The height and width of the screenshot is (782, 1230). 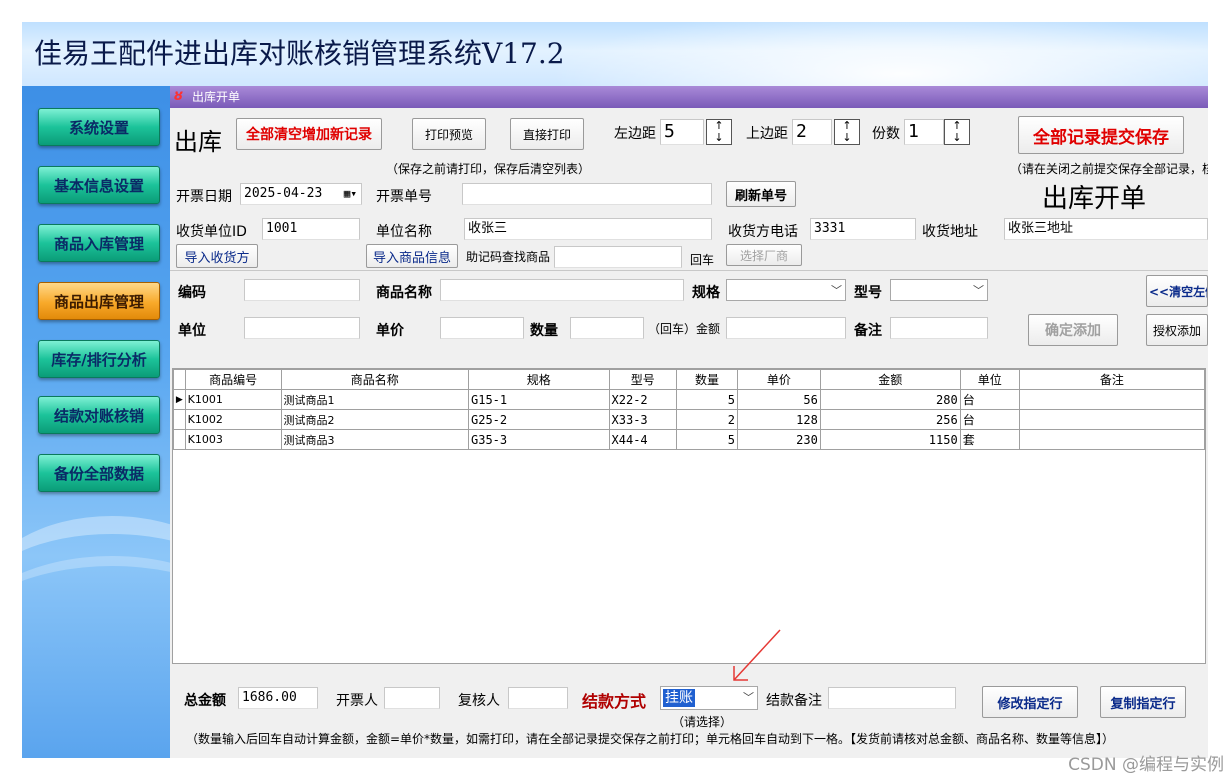 I want to click on qty-input, so click(x=607, y=328).